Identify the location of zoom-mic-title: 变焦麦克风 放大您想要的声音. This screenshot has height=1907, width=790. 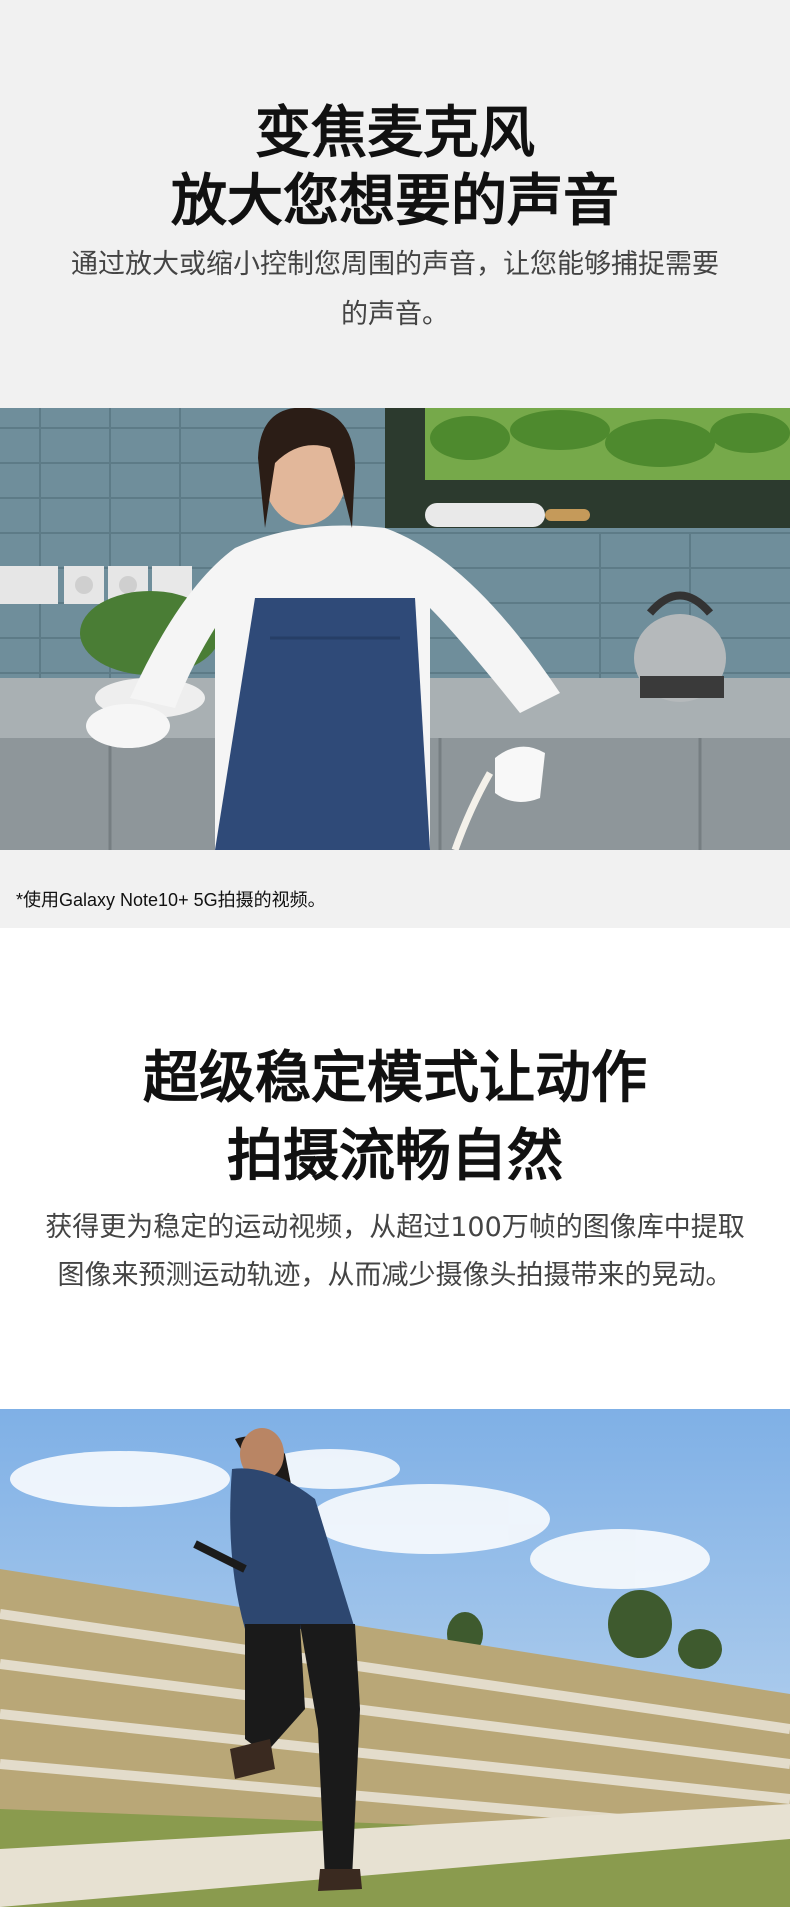
(395, 168).